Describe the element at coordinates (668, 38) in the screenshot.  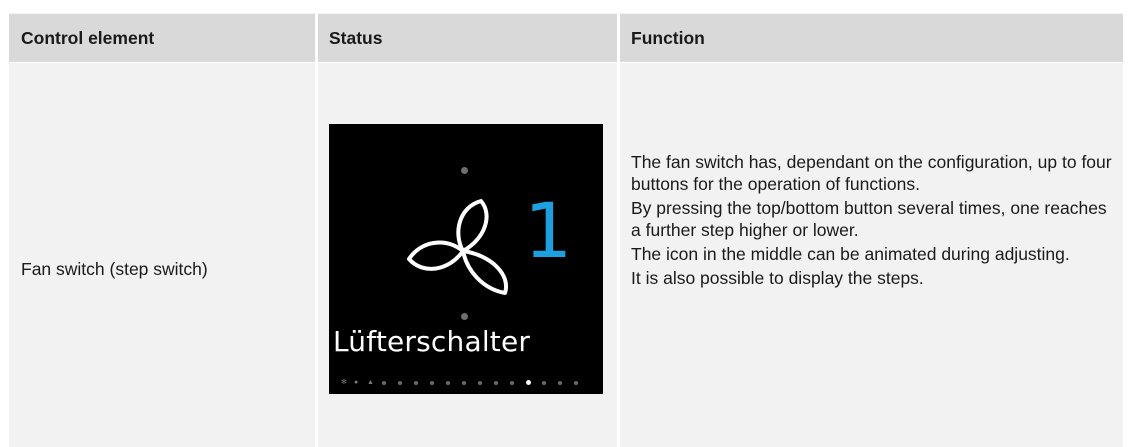
I see `header-function: Function` at that location.